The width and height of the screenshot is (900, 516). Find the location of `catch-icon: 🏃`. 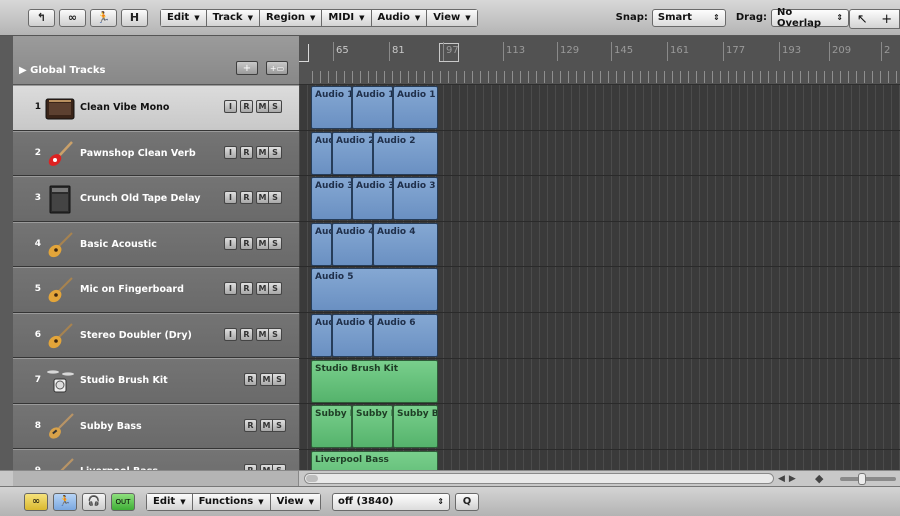

catch-icon: 🏃 is located at coordinates (65, 501).